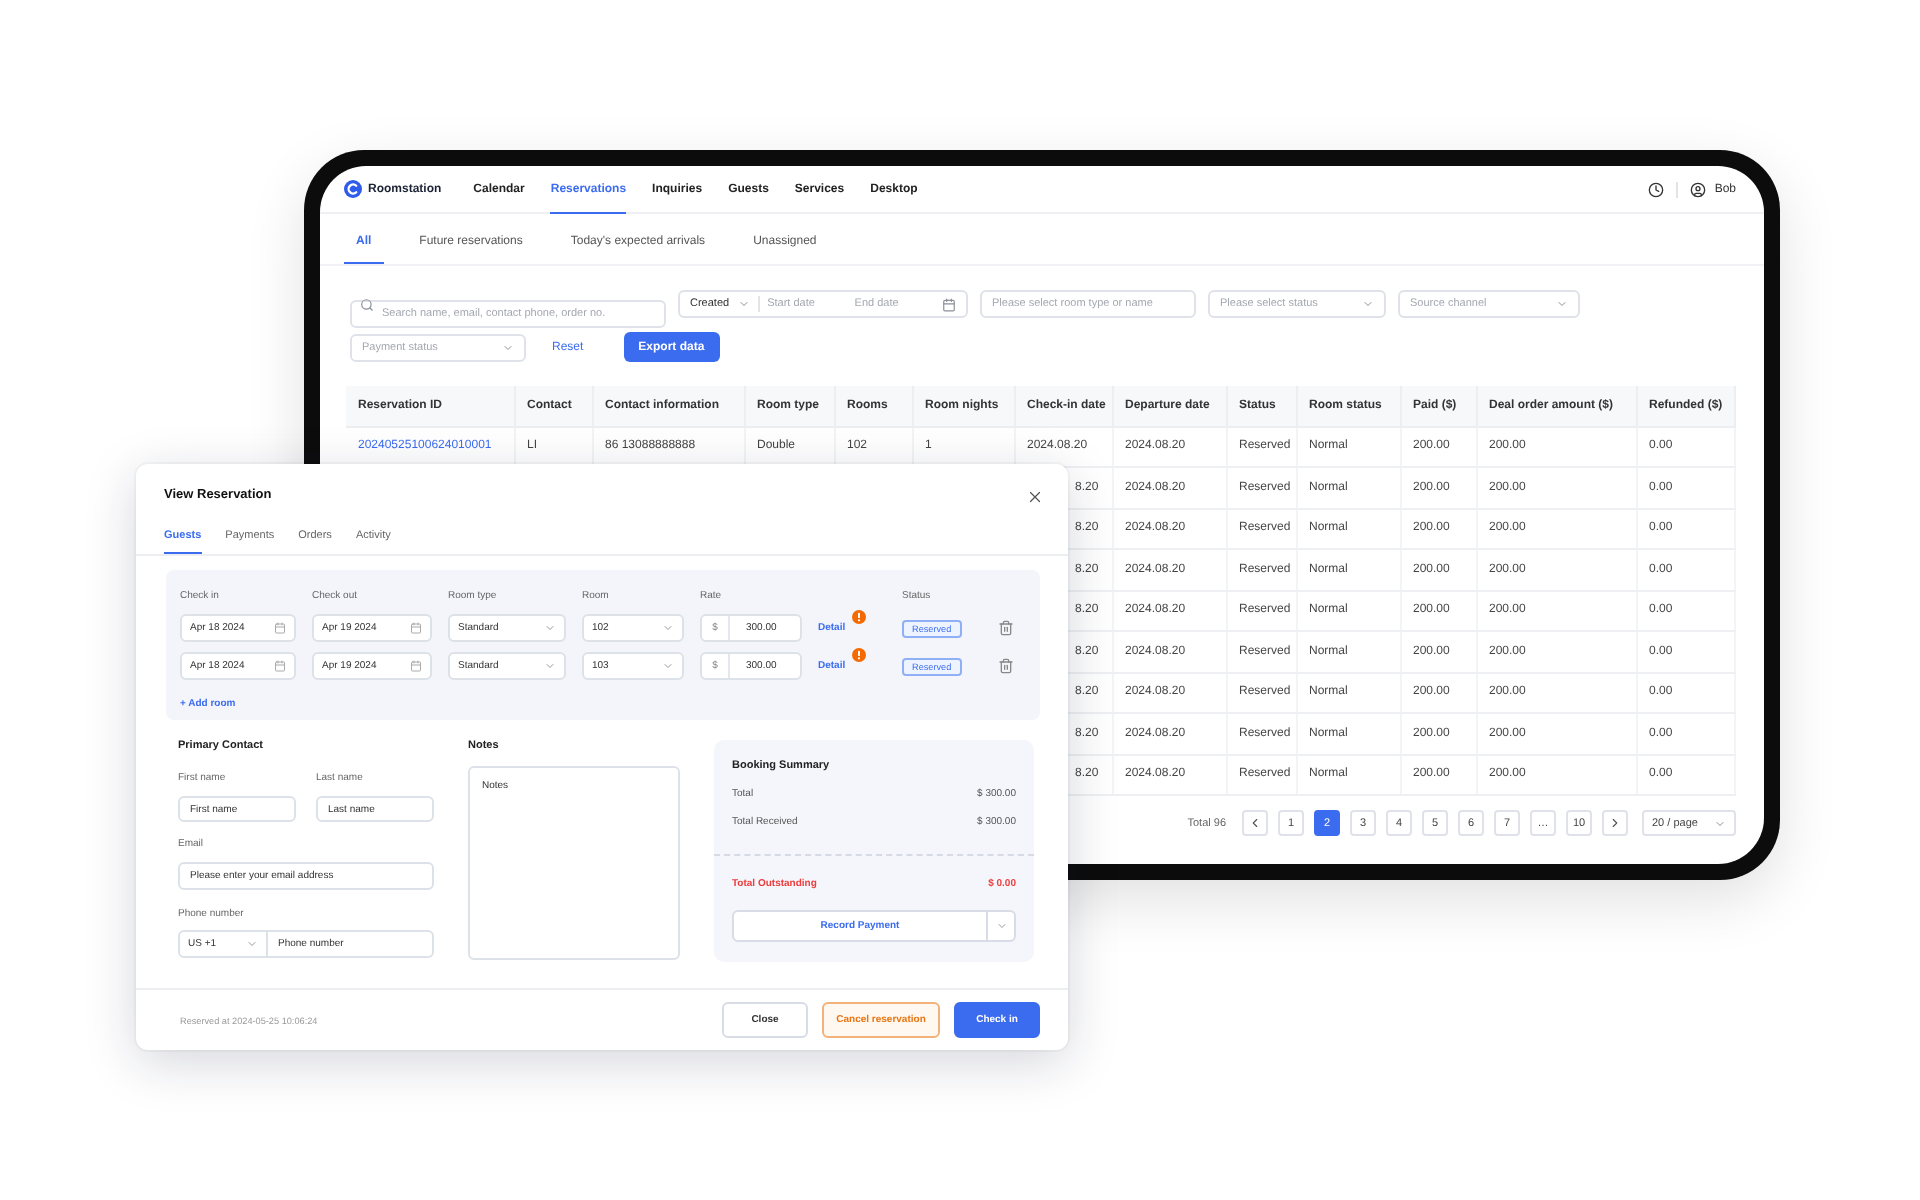  I want to click on chevron-left-icon, so click(1255, 823).